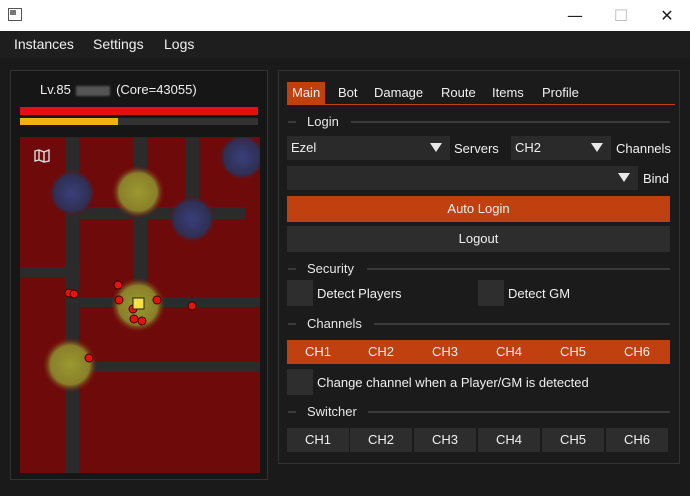  What do you see at coordinates (44, 44) in the screenshot?
I see `menu-instances: Instances` at bounding box center [44, 44].